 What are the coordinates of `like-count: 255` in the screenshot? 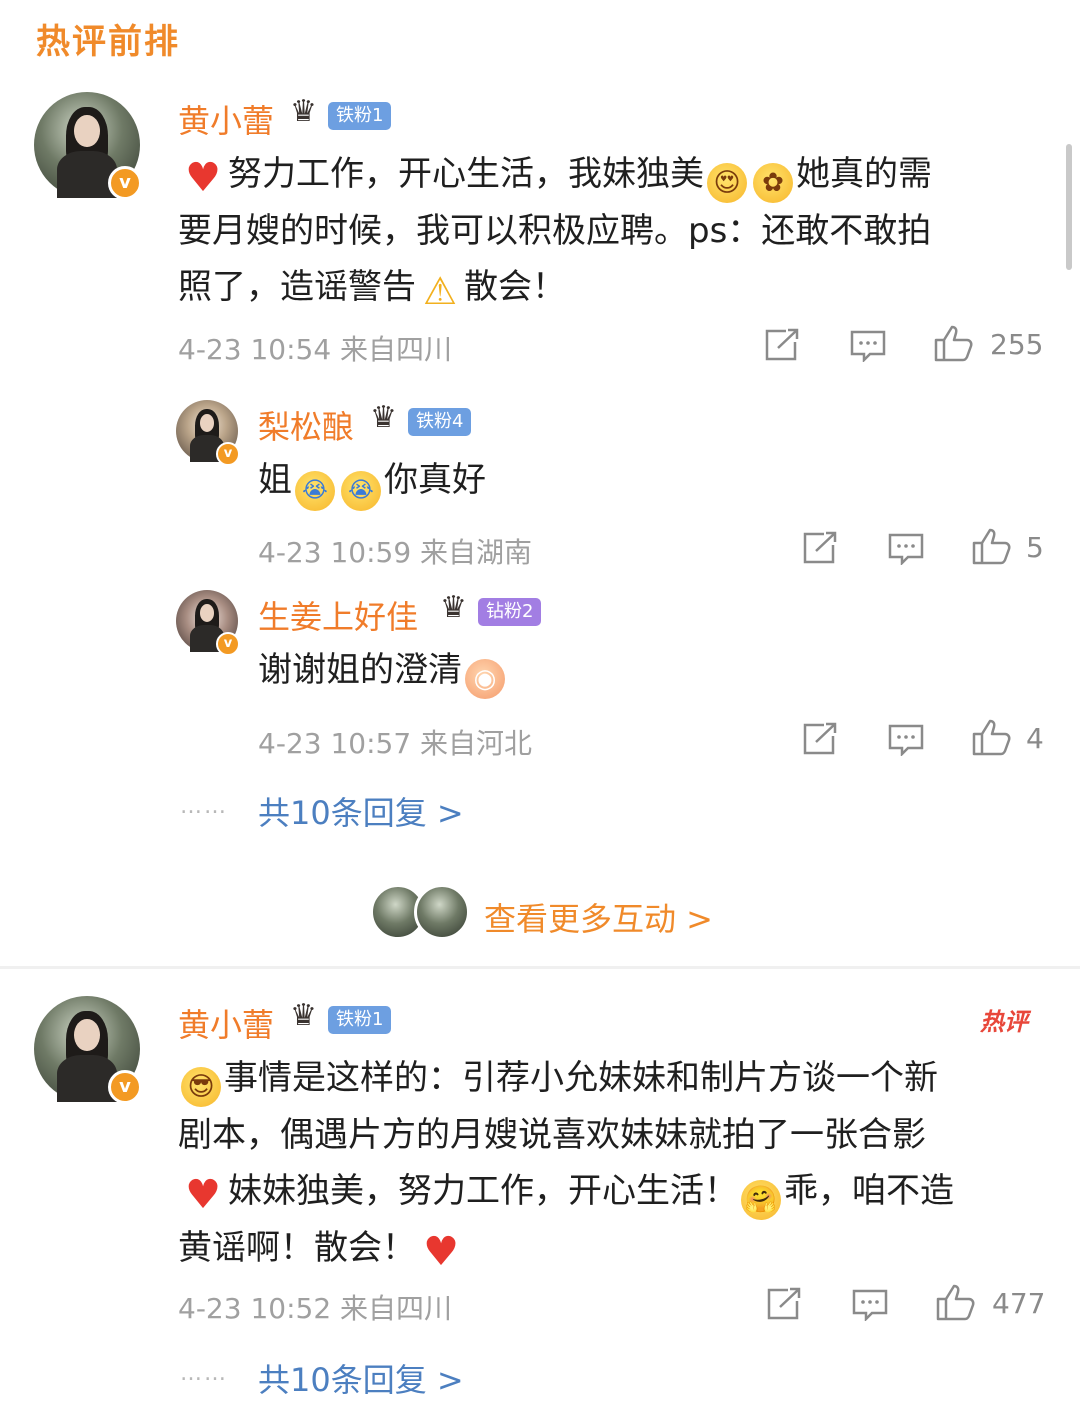 It's located at (1017, 344).